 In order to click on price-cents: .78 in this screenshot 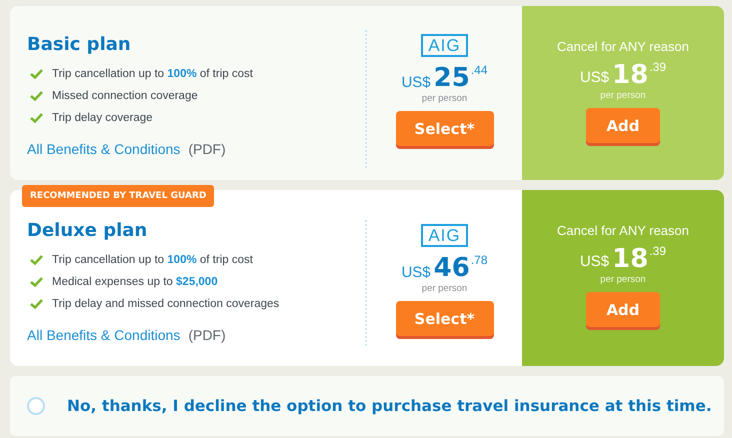, I will do `click(479, 260)`.